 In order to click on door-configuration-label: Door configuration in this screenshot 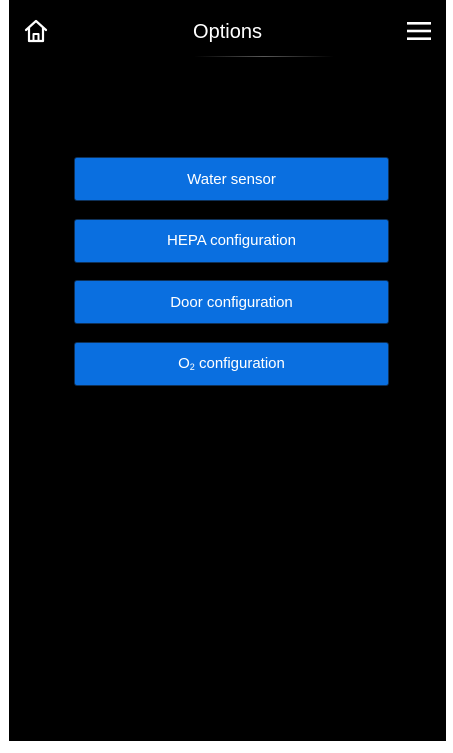, I will do `click(231, 302)`.